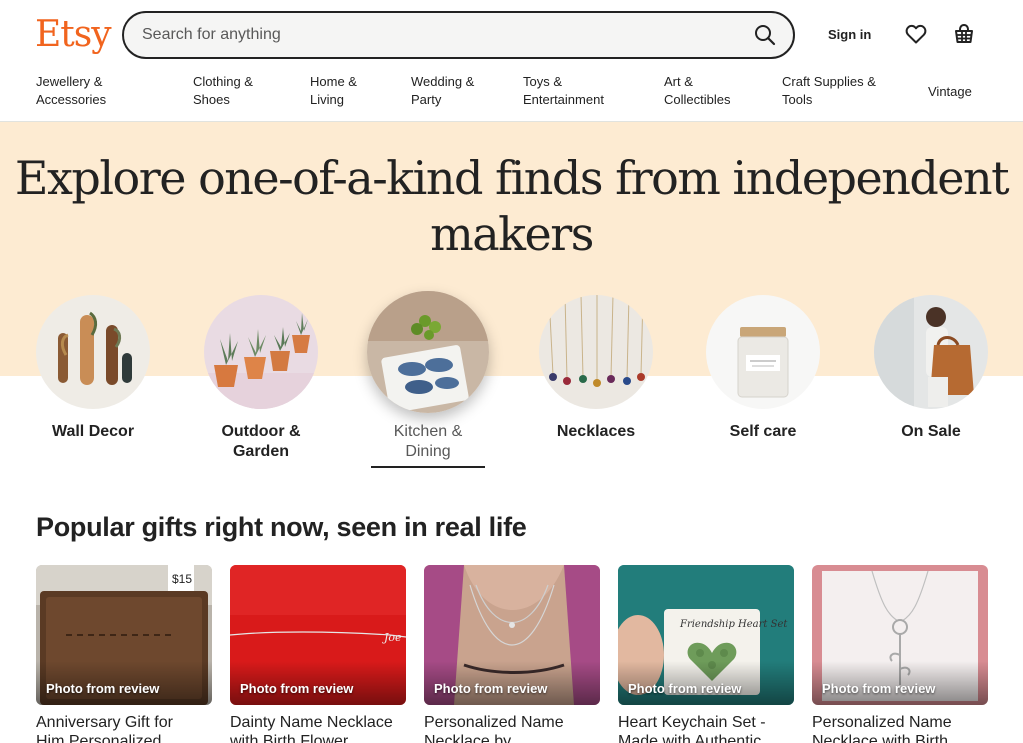 Image resolution: width=1023 pixels, height=743 pixels. I want to click on category-label: Self care, so click(763, 431).